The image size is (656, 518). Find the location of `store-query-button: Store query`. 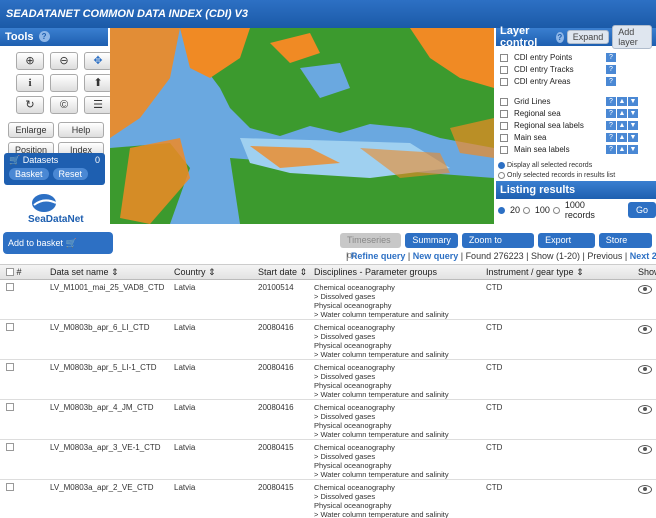

store-query-button: Store query is located at coordinates (625, 246).